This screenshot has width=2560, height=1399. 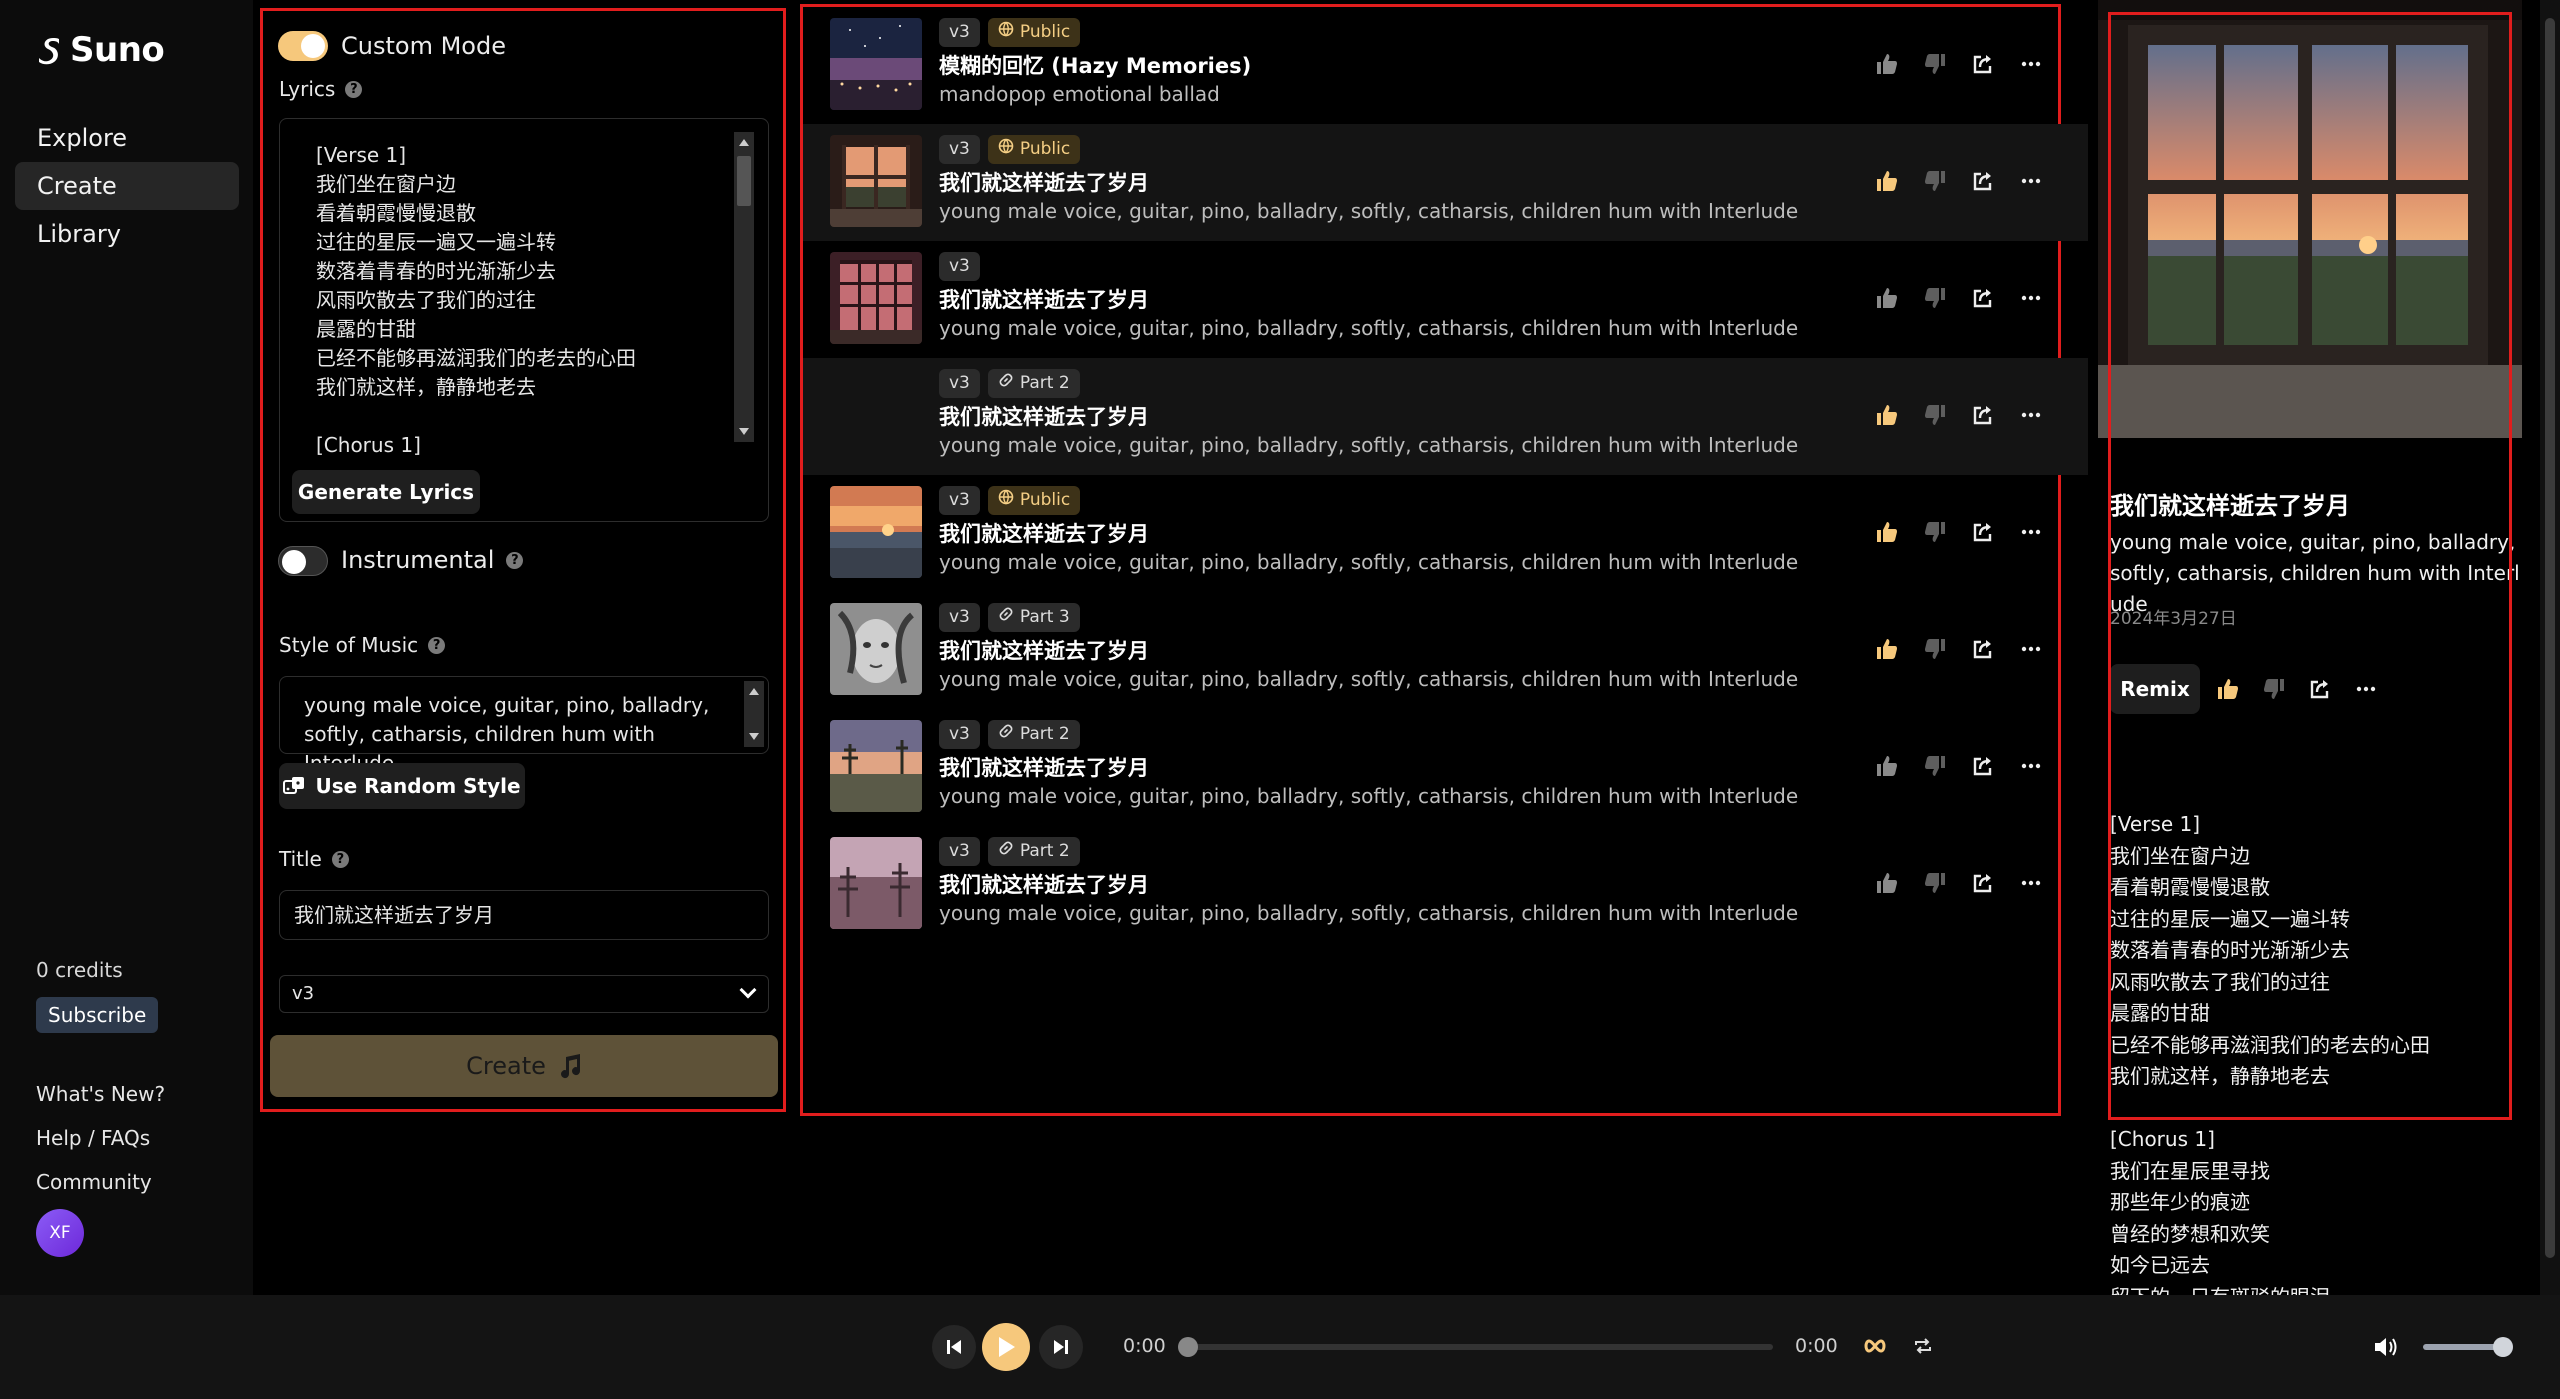 I want to click on nav-library: Library, so click(x=127, y=234).